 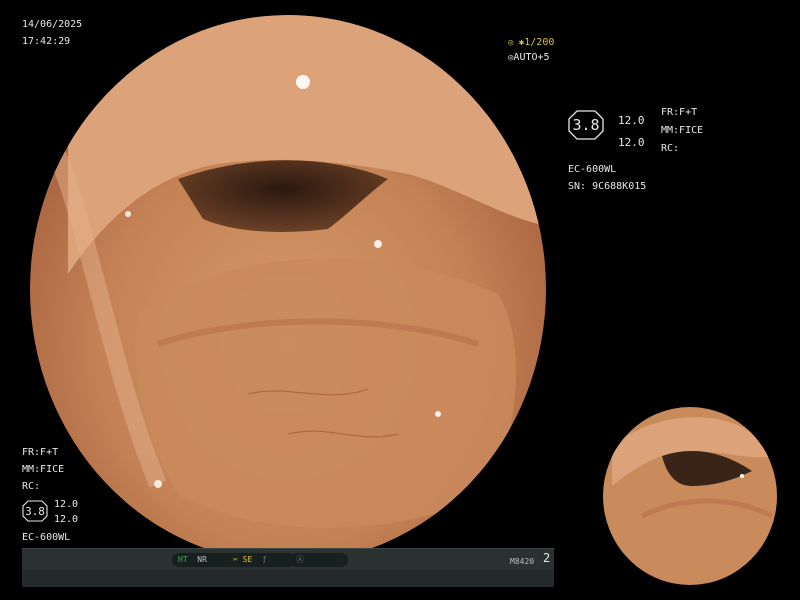 I want to click on value-bottom-right: 12.0, so click(x=631, y=142).